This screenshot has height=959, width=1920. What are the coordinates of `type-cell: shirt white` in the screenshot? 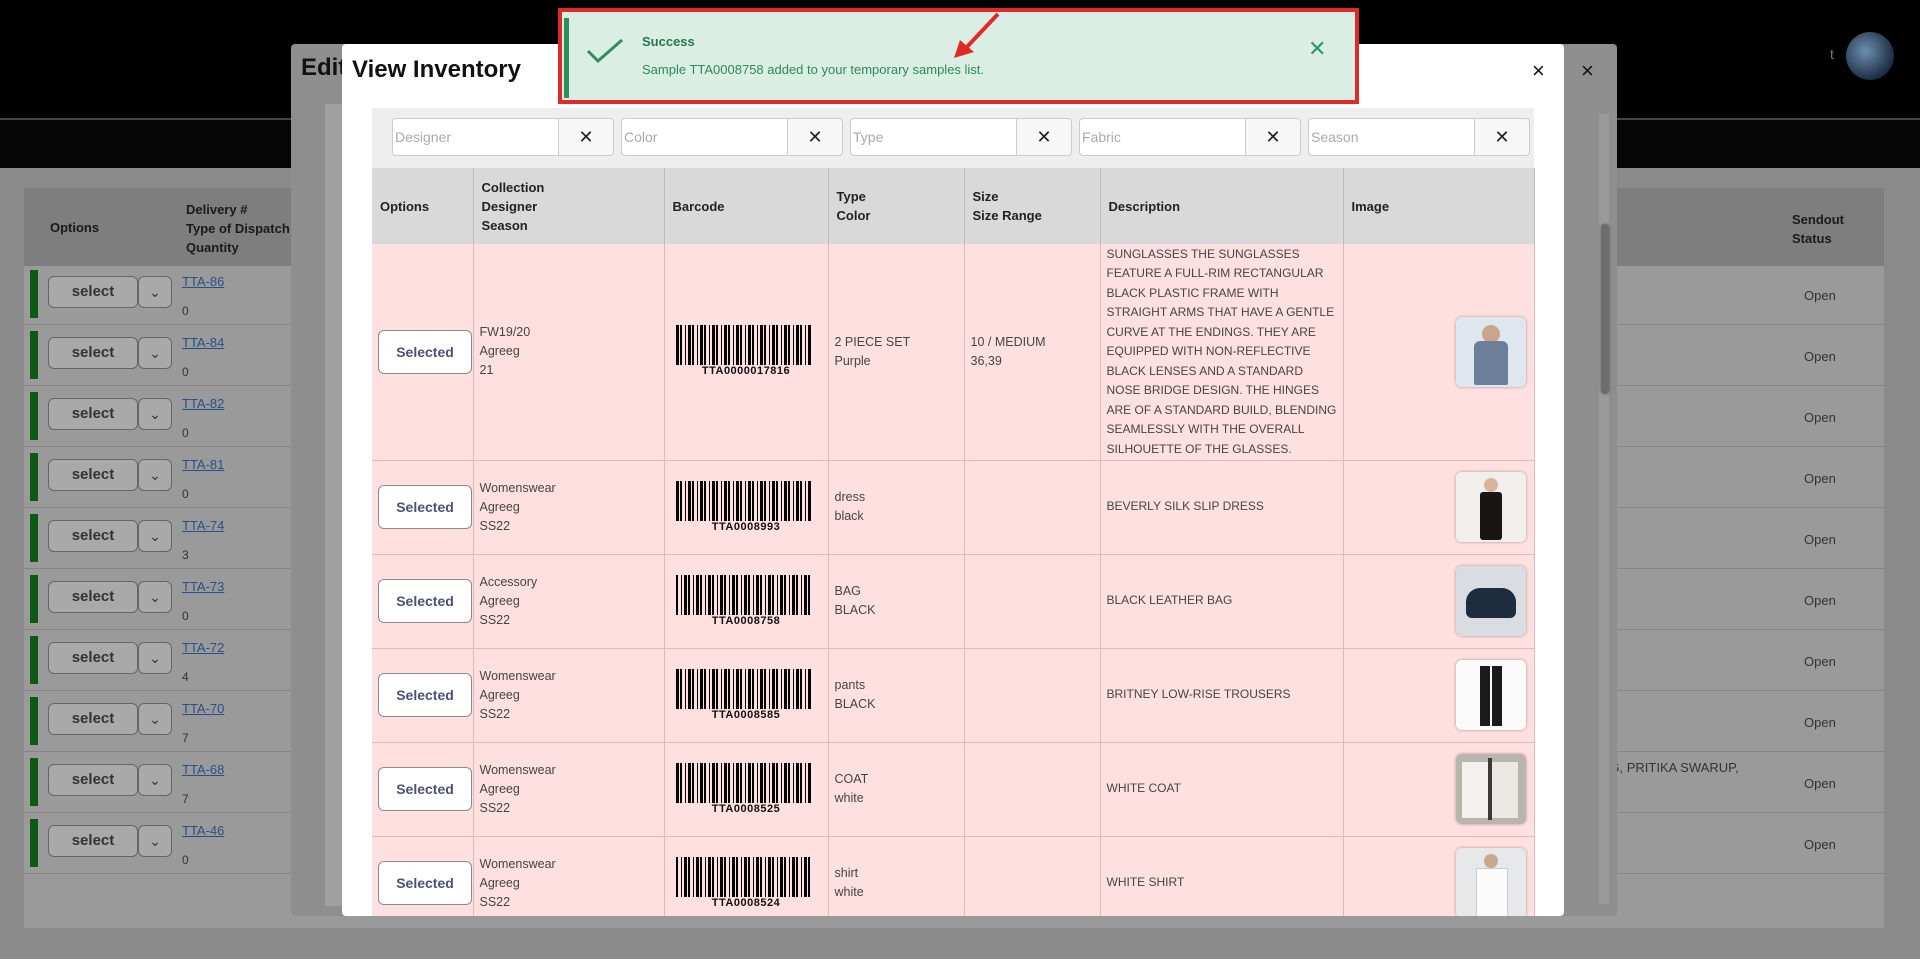 It's located at (896, 876).